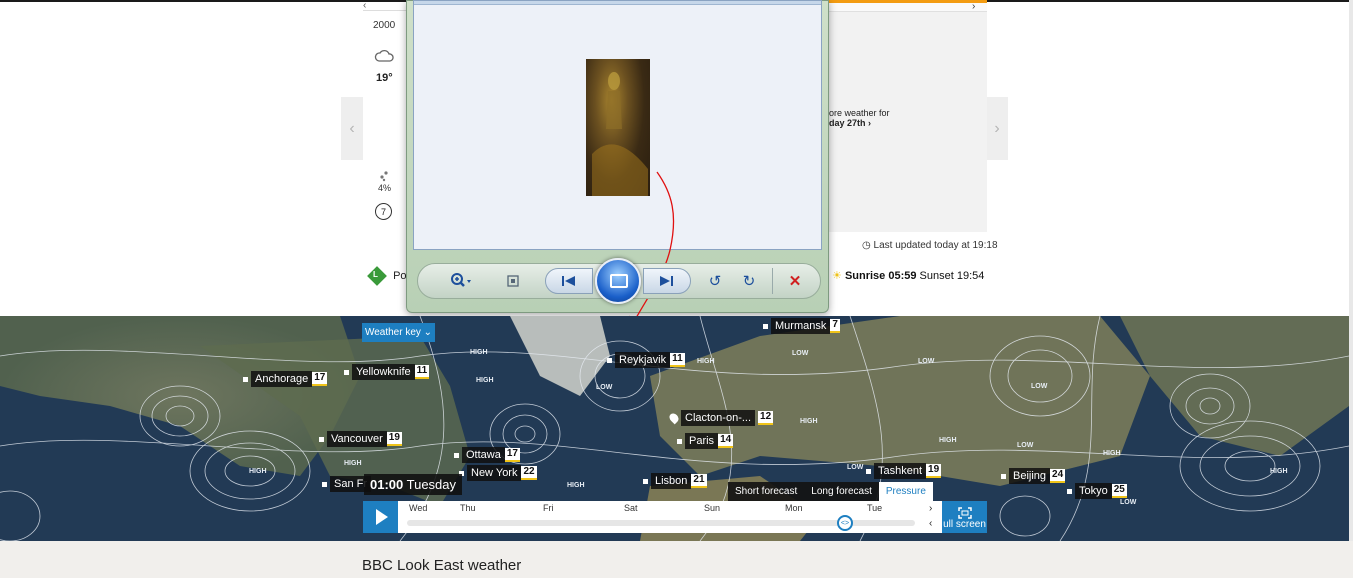 The height and width of the screenshot is (578, 1353). I want to click on city-name: New York, so click(494, 473).